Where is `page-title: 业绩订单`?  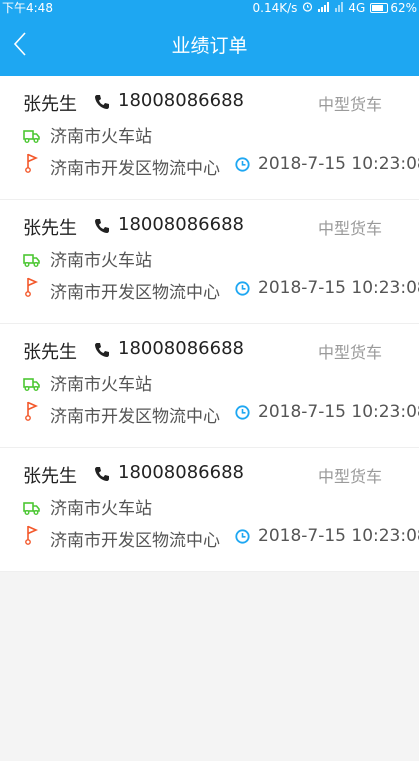 page-title: 业绩订单 is located at coordinates (209, 46).